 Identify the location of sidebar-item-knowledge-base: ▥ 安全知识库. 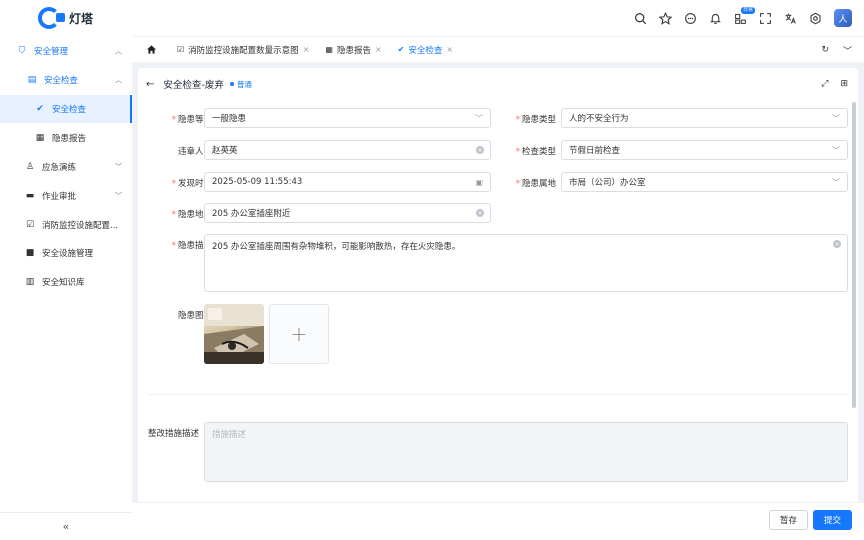
(66, 282).